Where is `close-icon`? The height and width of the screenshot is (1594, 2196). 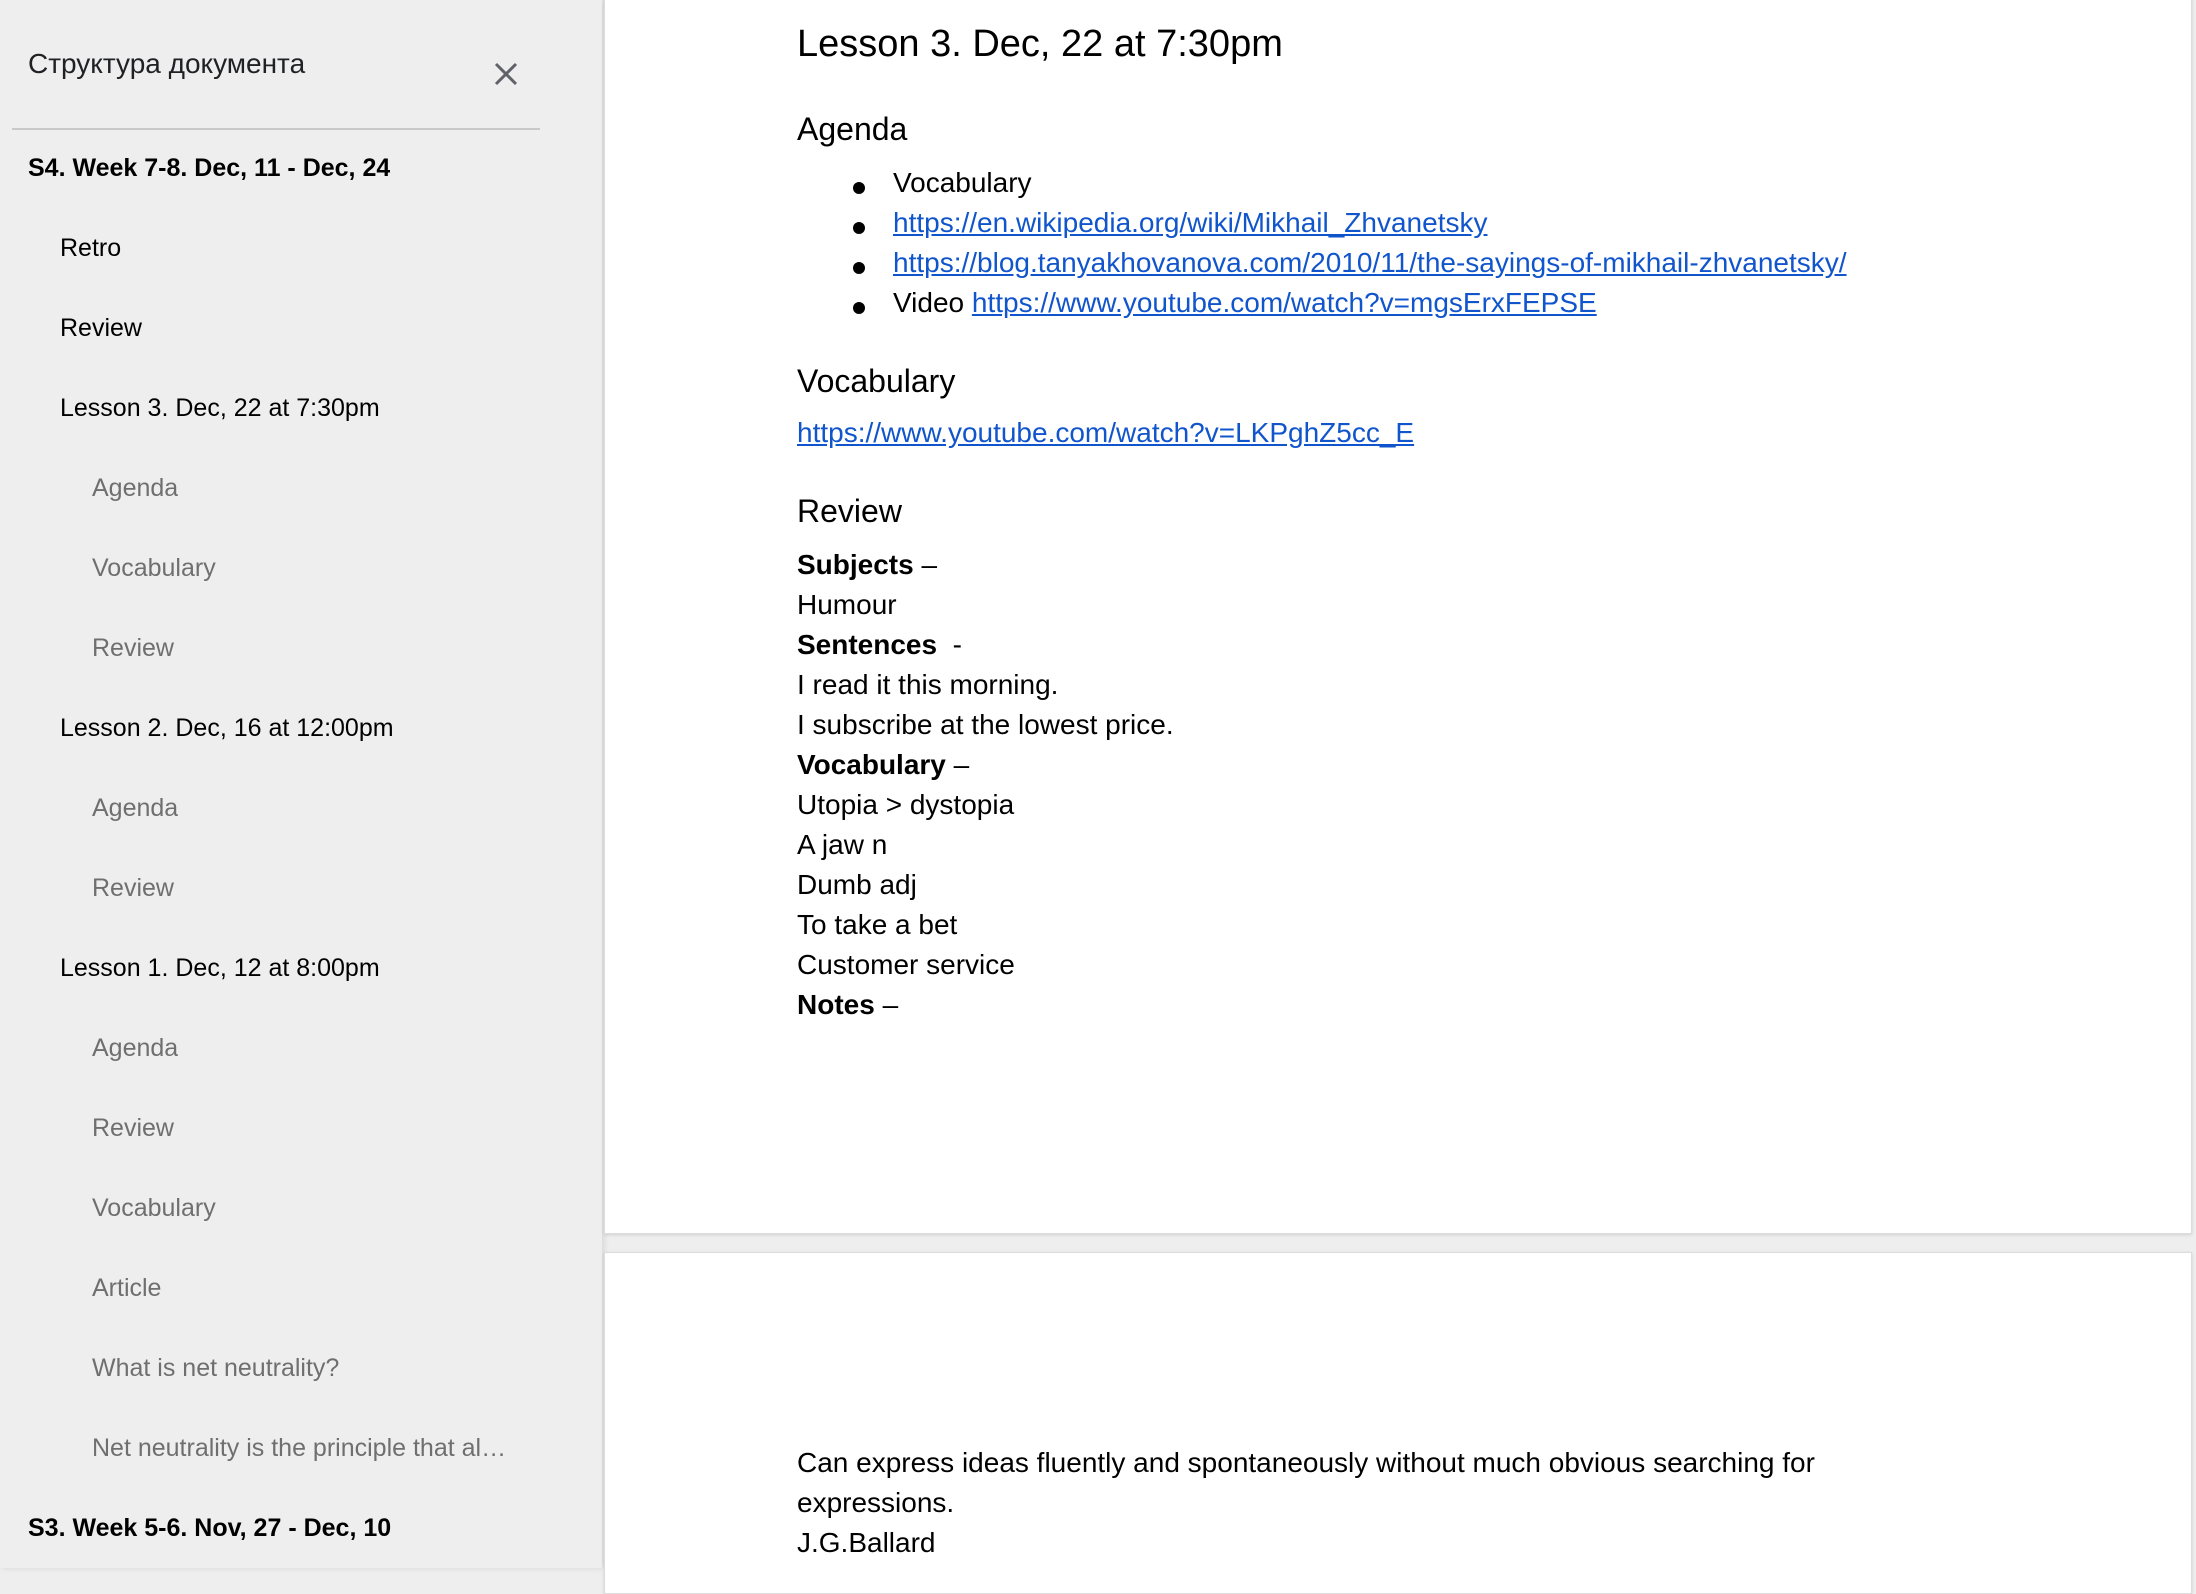
close-icon is located at coordinates (506, 74).